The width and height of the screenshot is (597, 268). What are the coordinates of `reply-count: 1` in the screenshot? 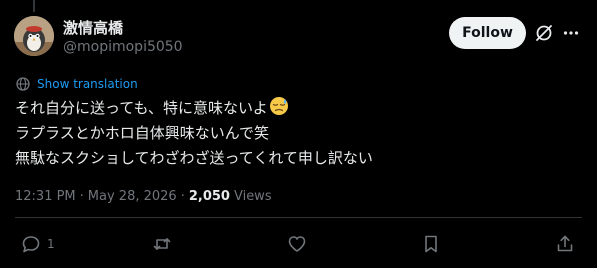 It's located at (51, 244).